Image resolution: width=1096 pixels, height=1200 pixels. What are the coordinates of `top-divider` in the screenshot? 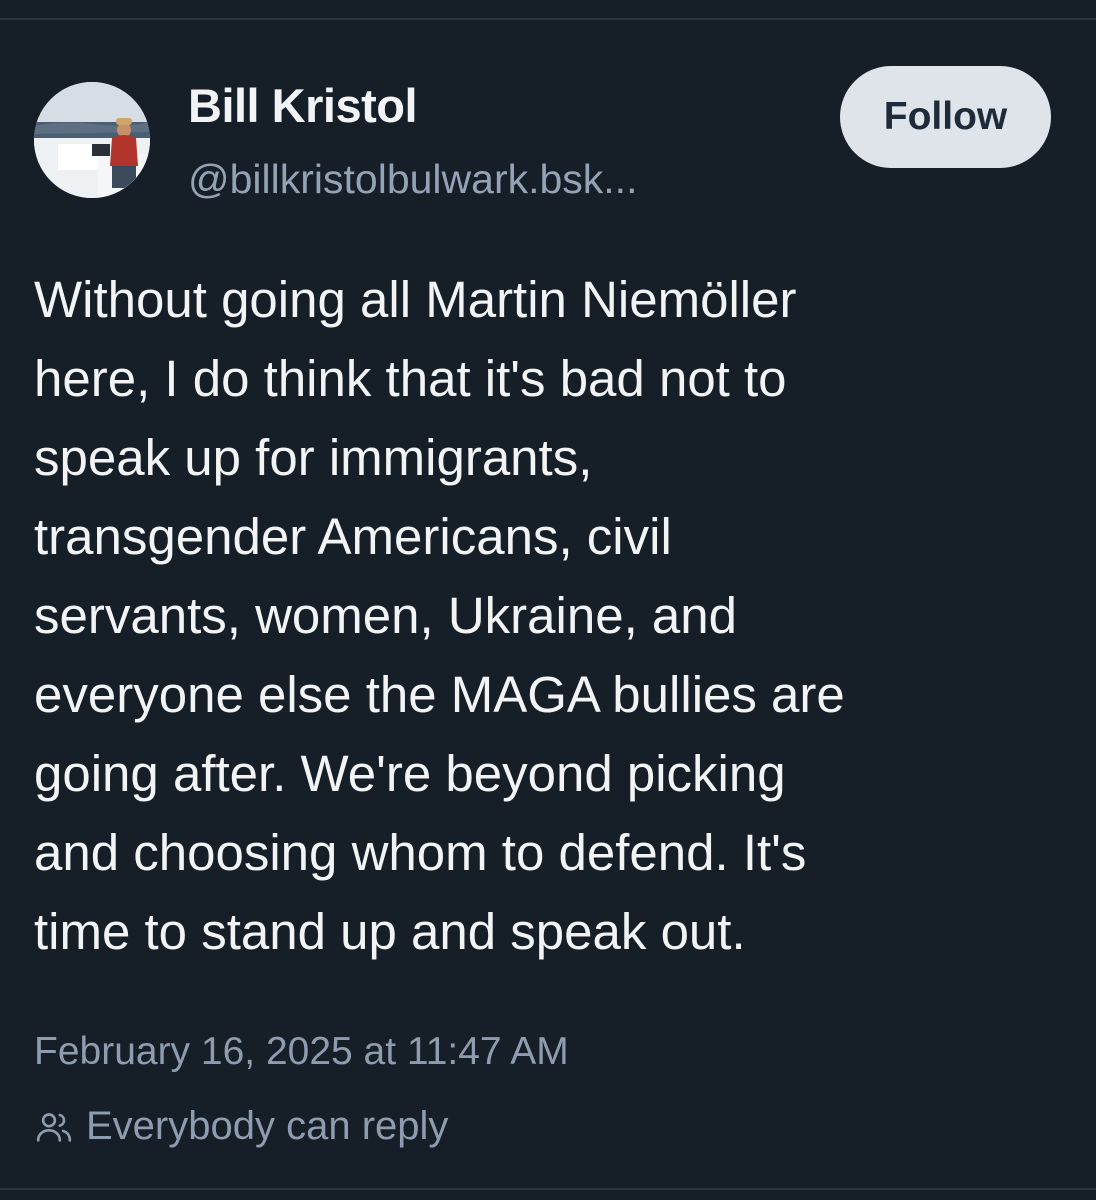 It's located at (548, 19).